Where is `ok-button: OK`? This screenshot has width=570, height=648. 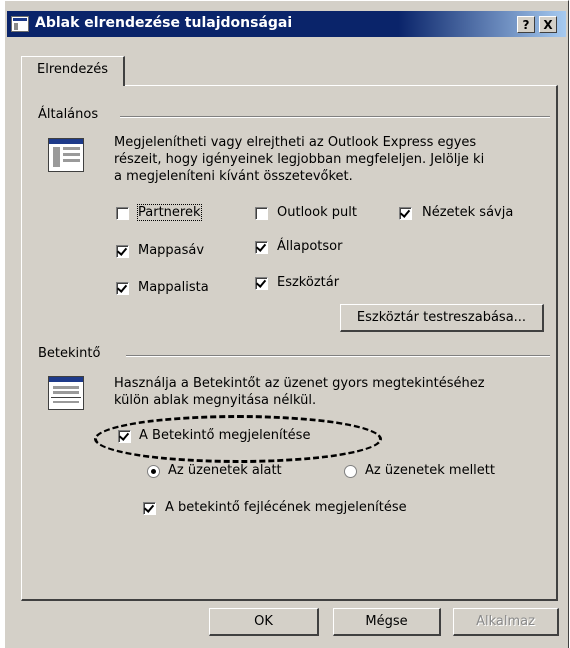 ok-button: OK is located at coordinates (264, 622).